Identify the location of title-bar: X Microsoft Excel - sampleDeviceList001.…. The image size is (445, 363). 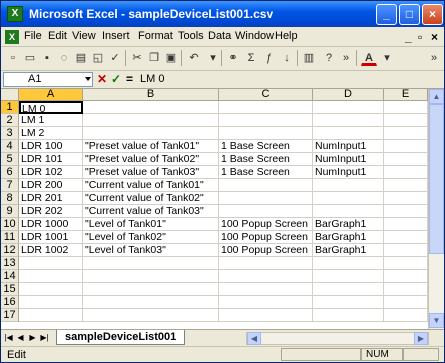
(222, 14).